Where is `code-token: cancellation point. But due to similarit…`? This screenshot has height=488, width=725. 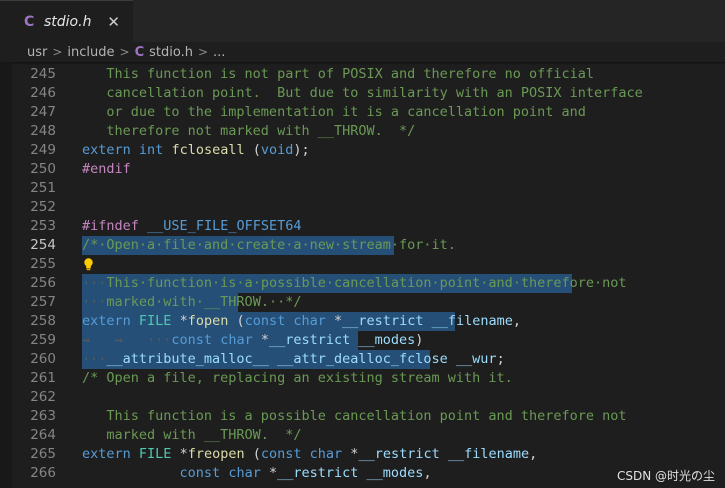 code-token: cancellation point. But due to similarit… is located at coordinates (362, 93).